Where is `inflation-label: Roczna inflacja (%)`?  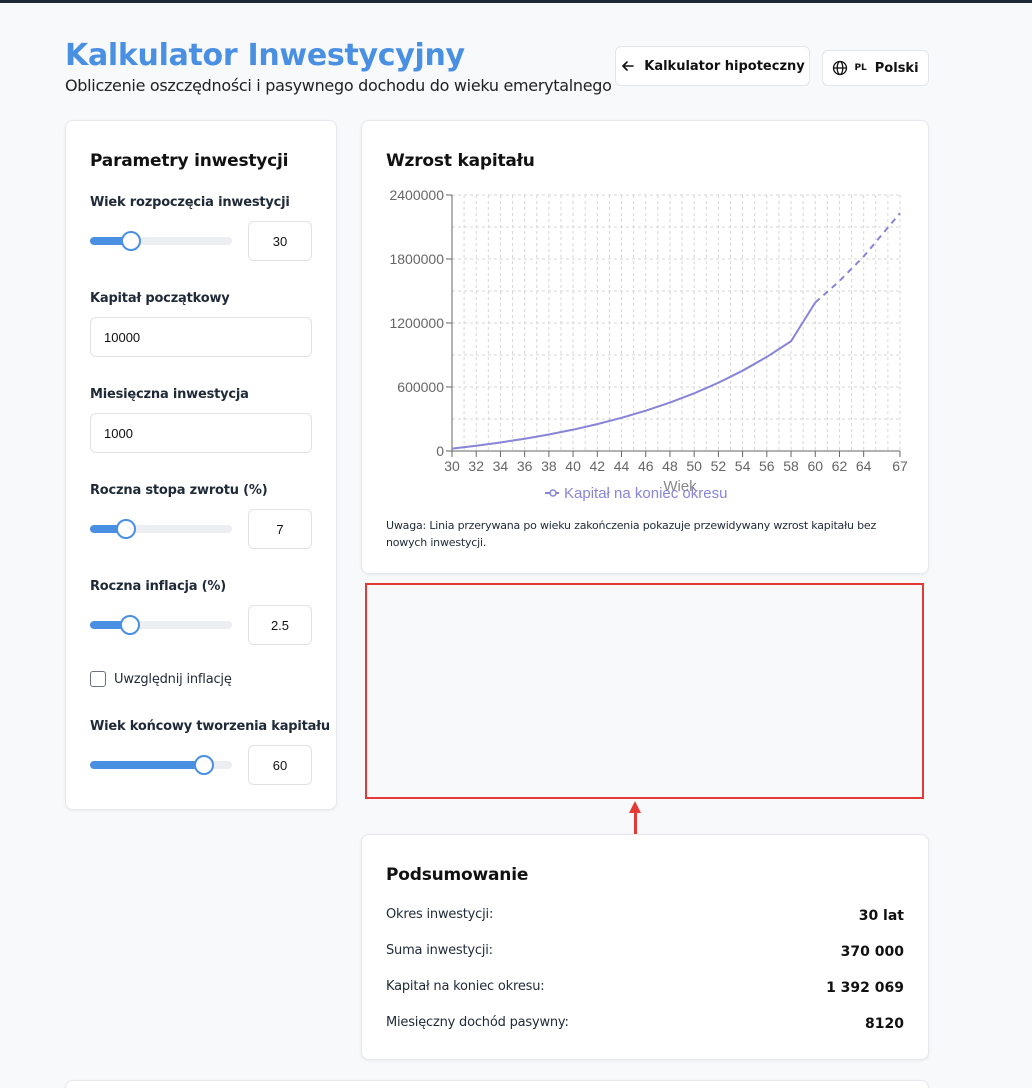 inflation-label: Roczna inflacja (%) is located at coordinates (158, 586).